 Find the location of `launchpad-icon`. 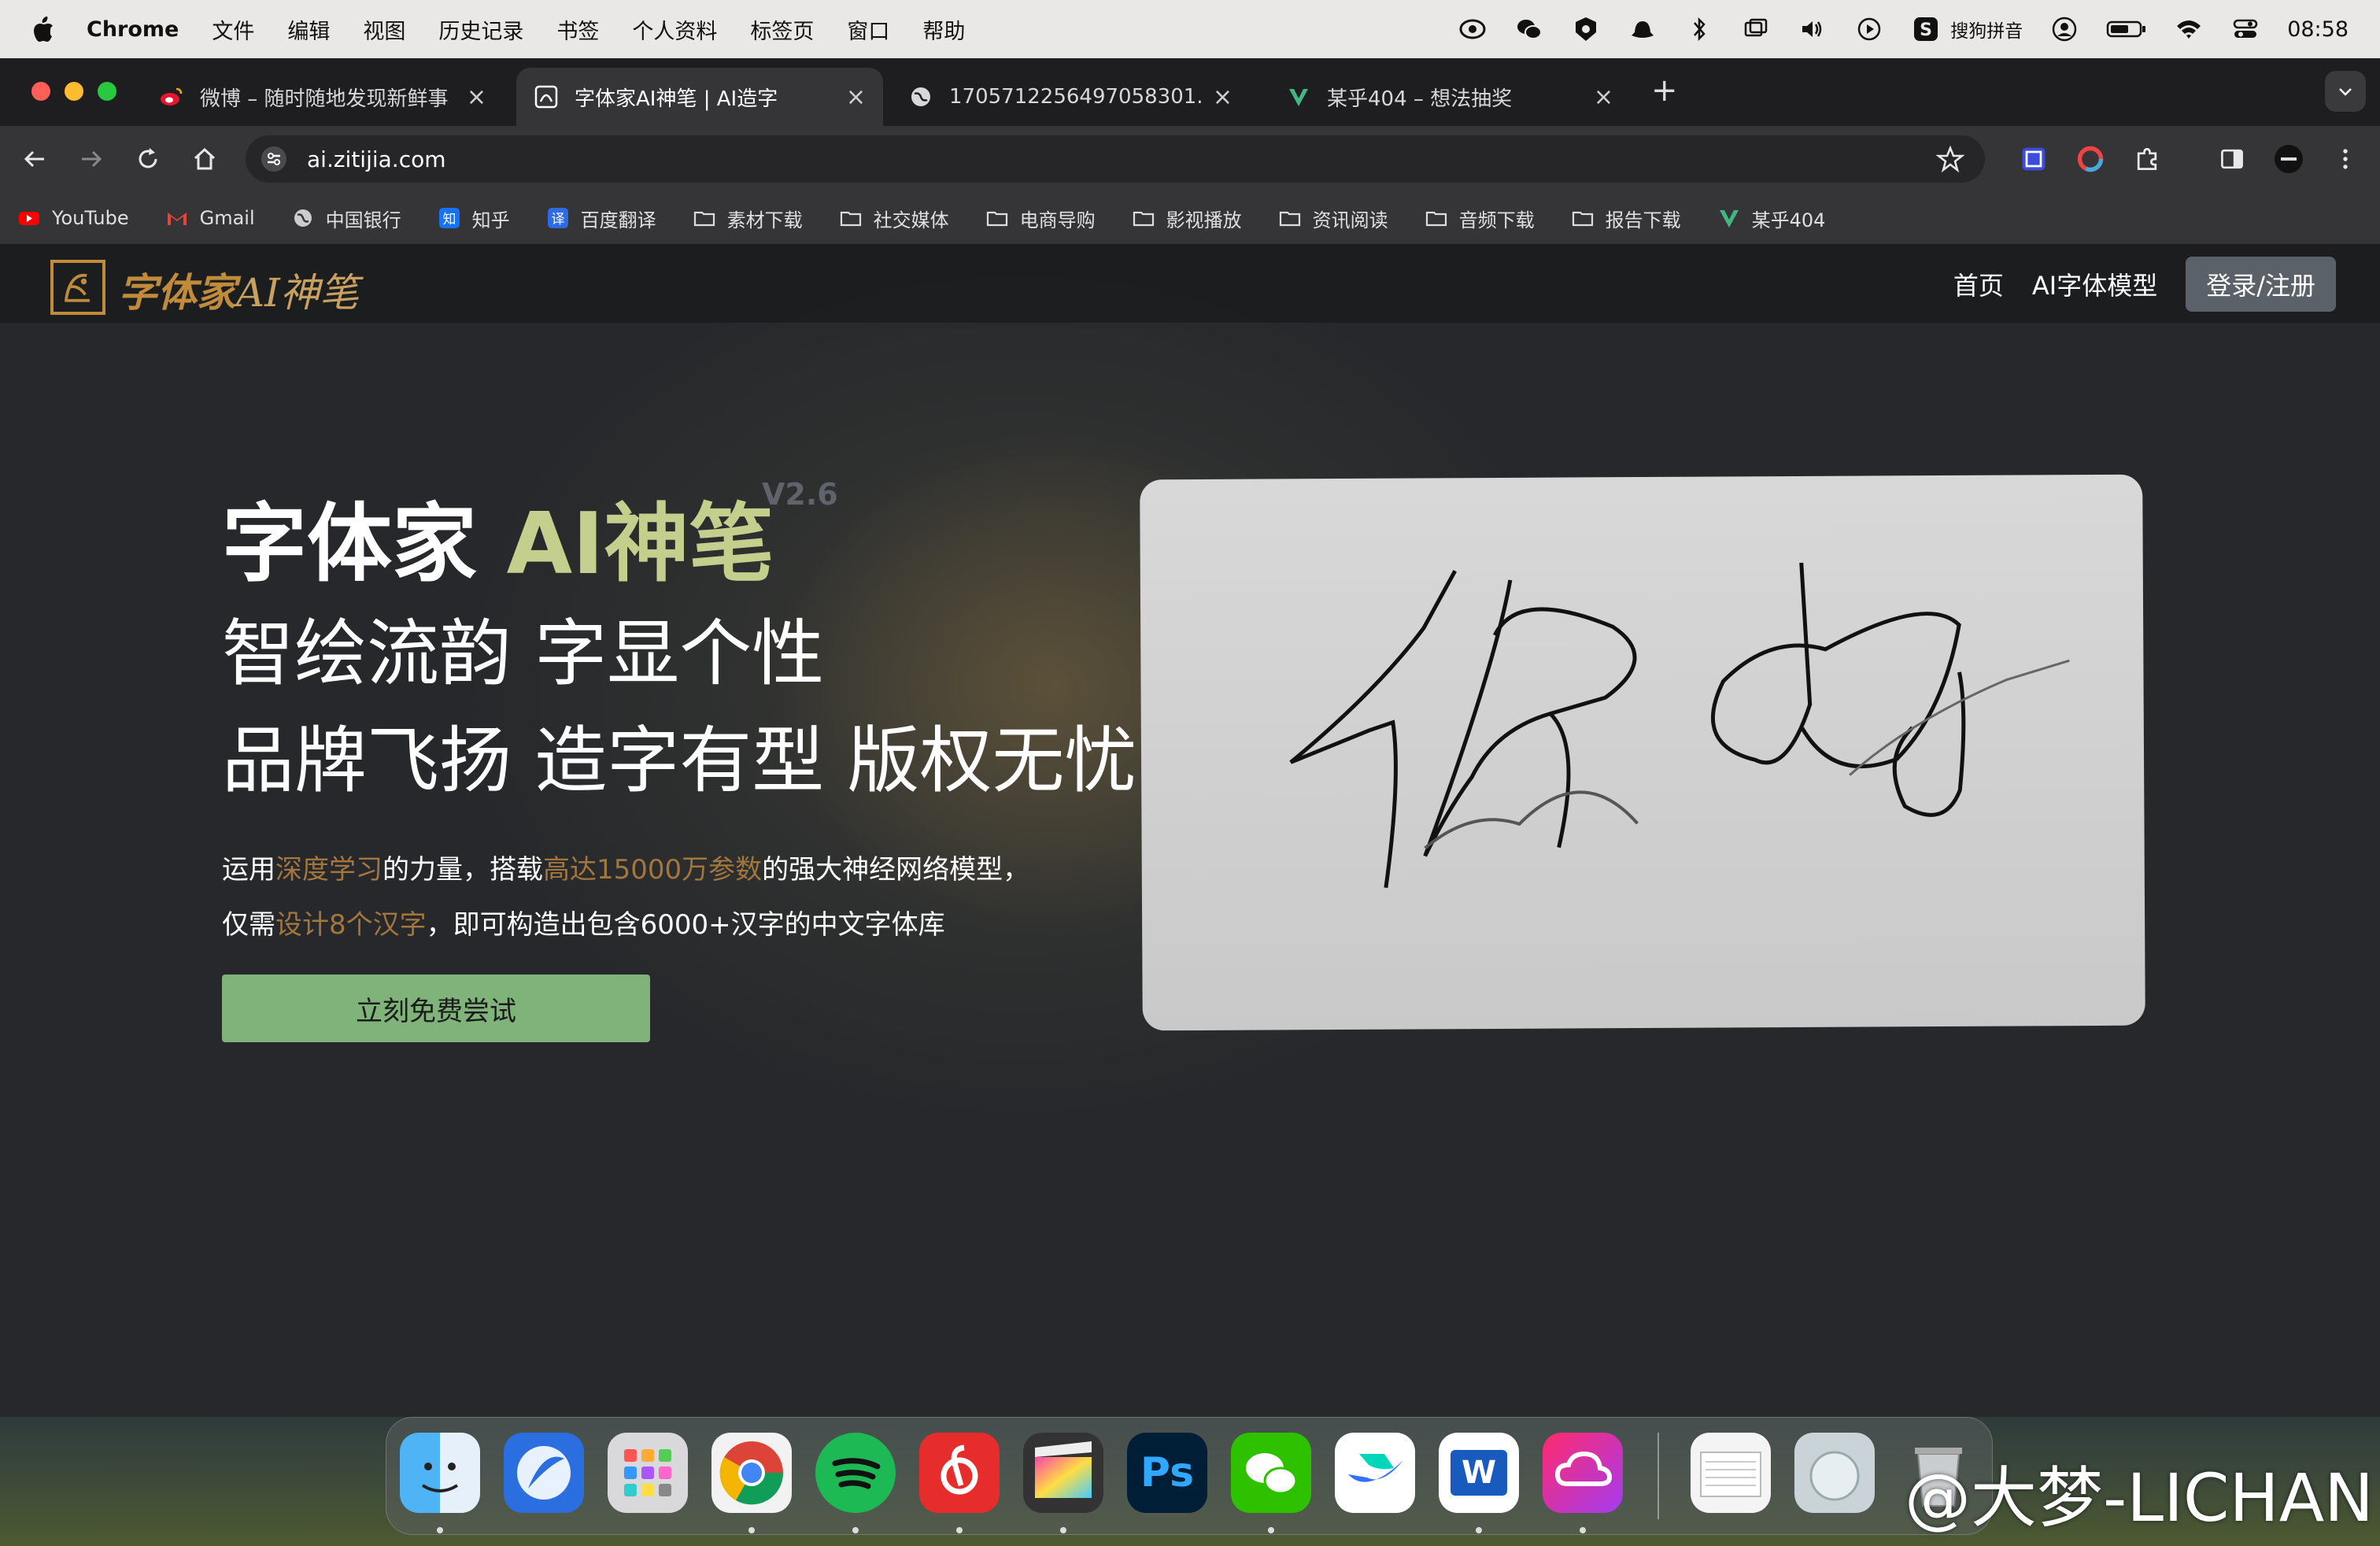

launchpad-icon is located at coordinates (648, 1473).